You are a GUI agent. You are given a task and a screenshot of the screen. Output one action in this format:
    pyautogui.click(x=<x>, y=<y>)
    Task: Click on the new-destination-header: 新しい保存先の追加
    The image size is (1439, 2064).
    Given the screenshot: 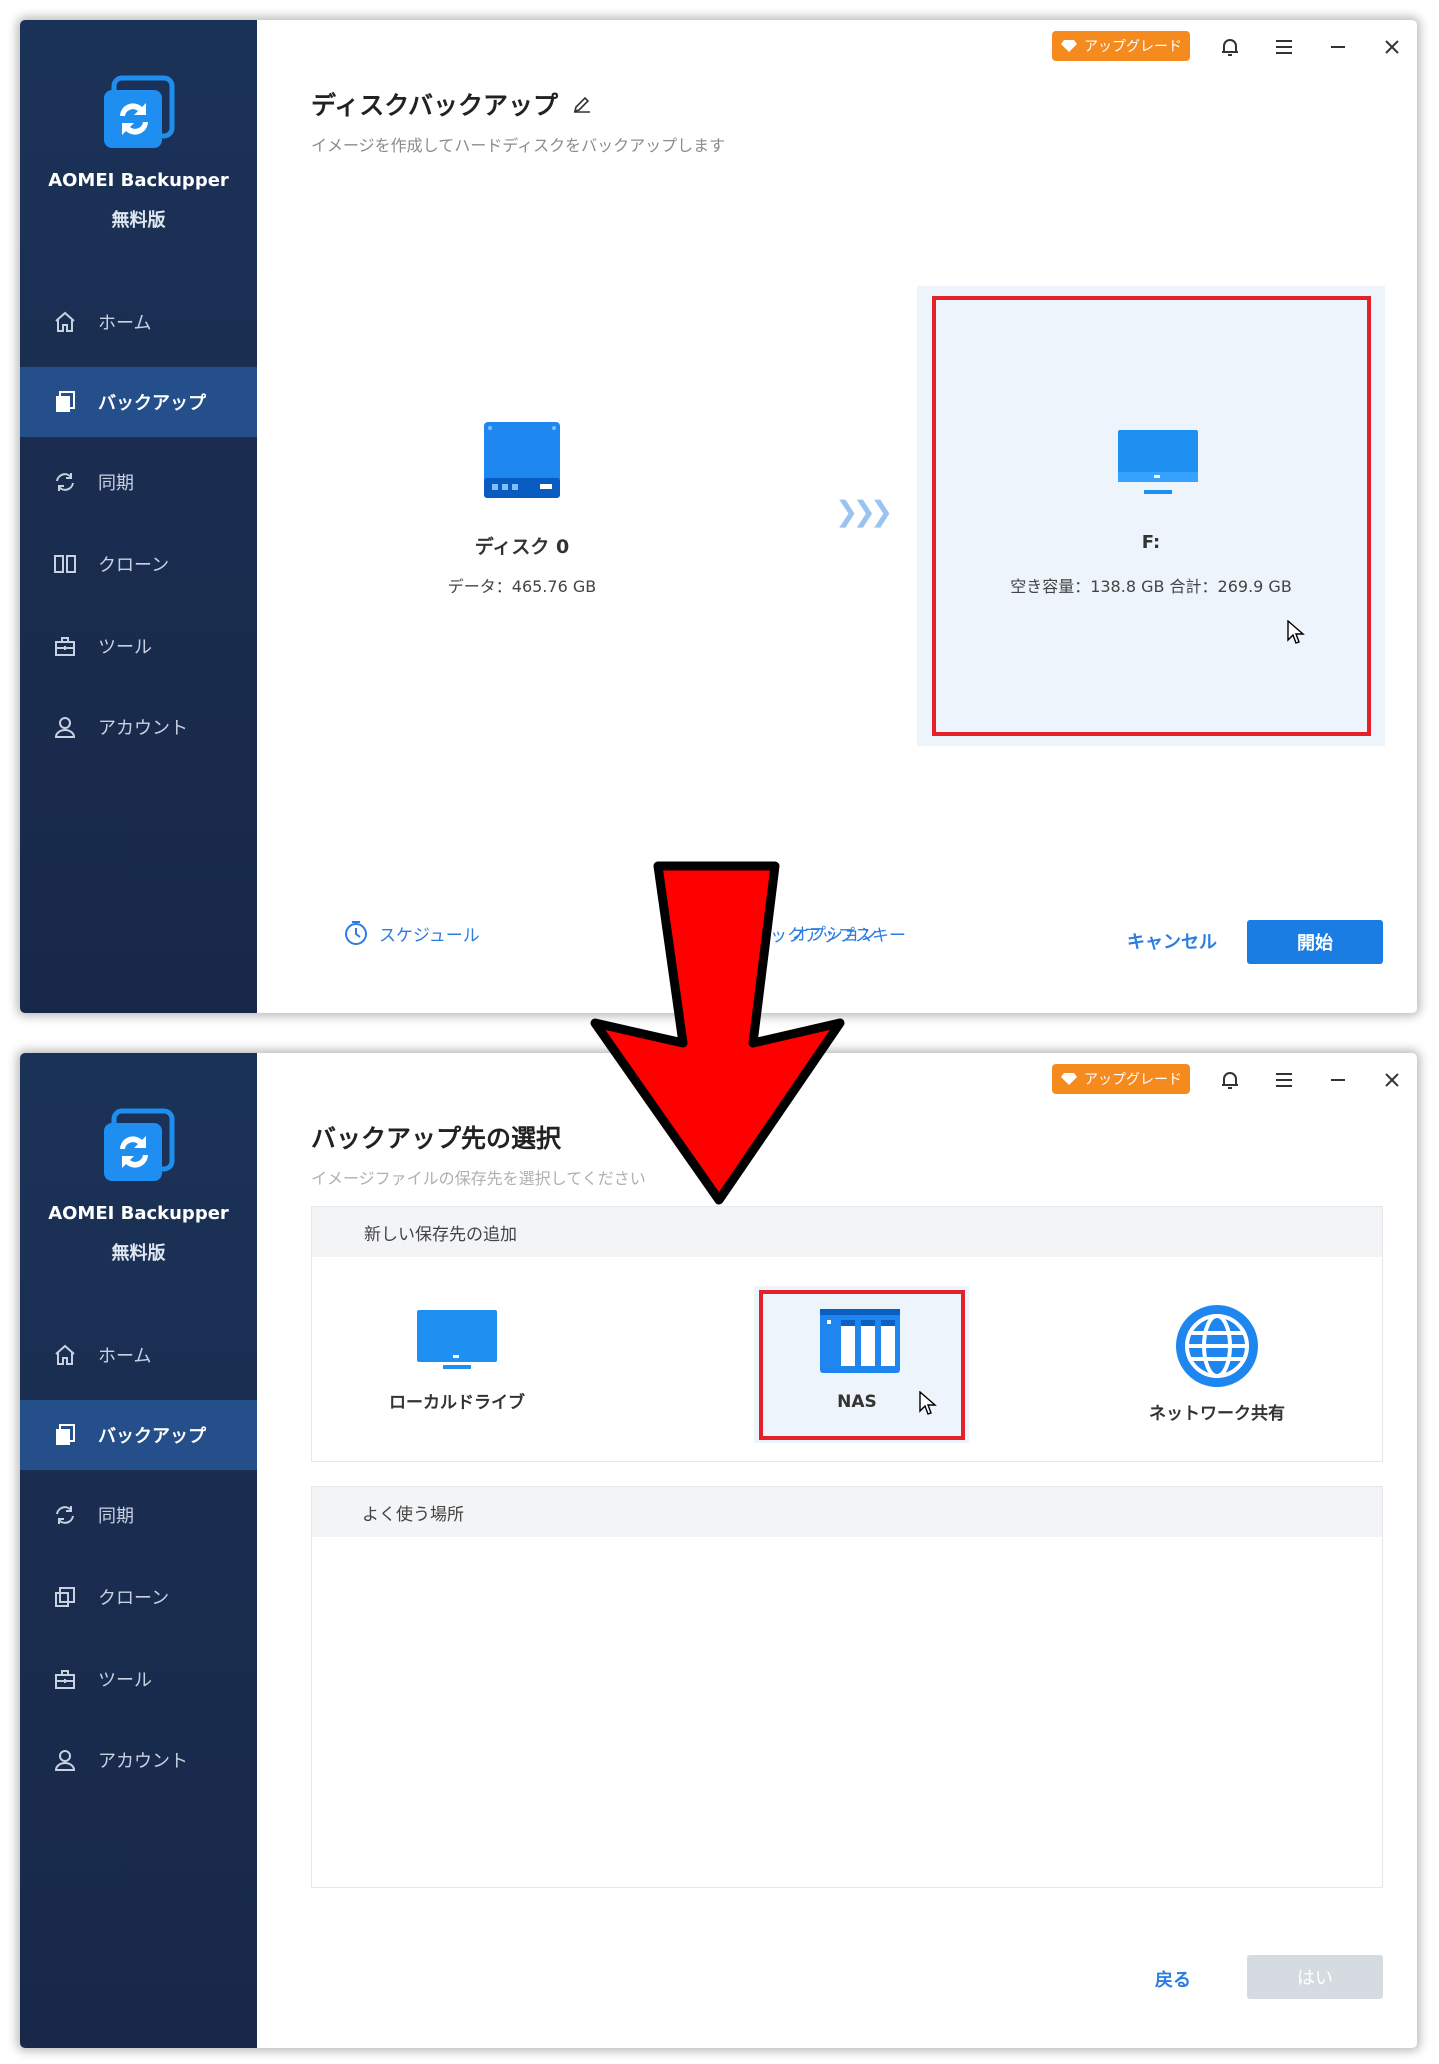 What is the action you would take?
    pyautogui.click(x=847, y=1232)
    